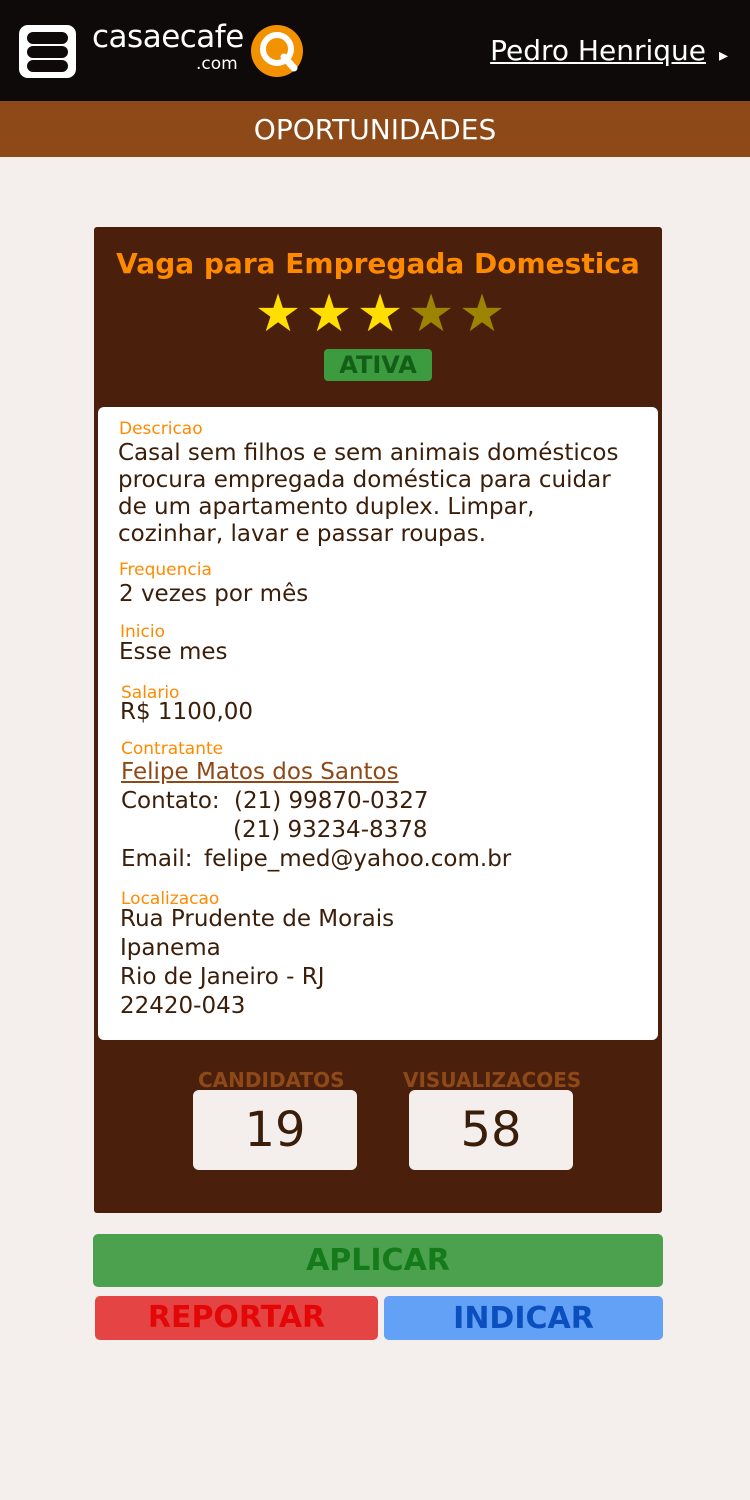  I want to click on report-button: REPORTAR, so click(236, 1318).